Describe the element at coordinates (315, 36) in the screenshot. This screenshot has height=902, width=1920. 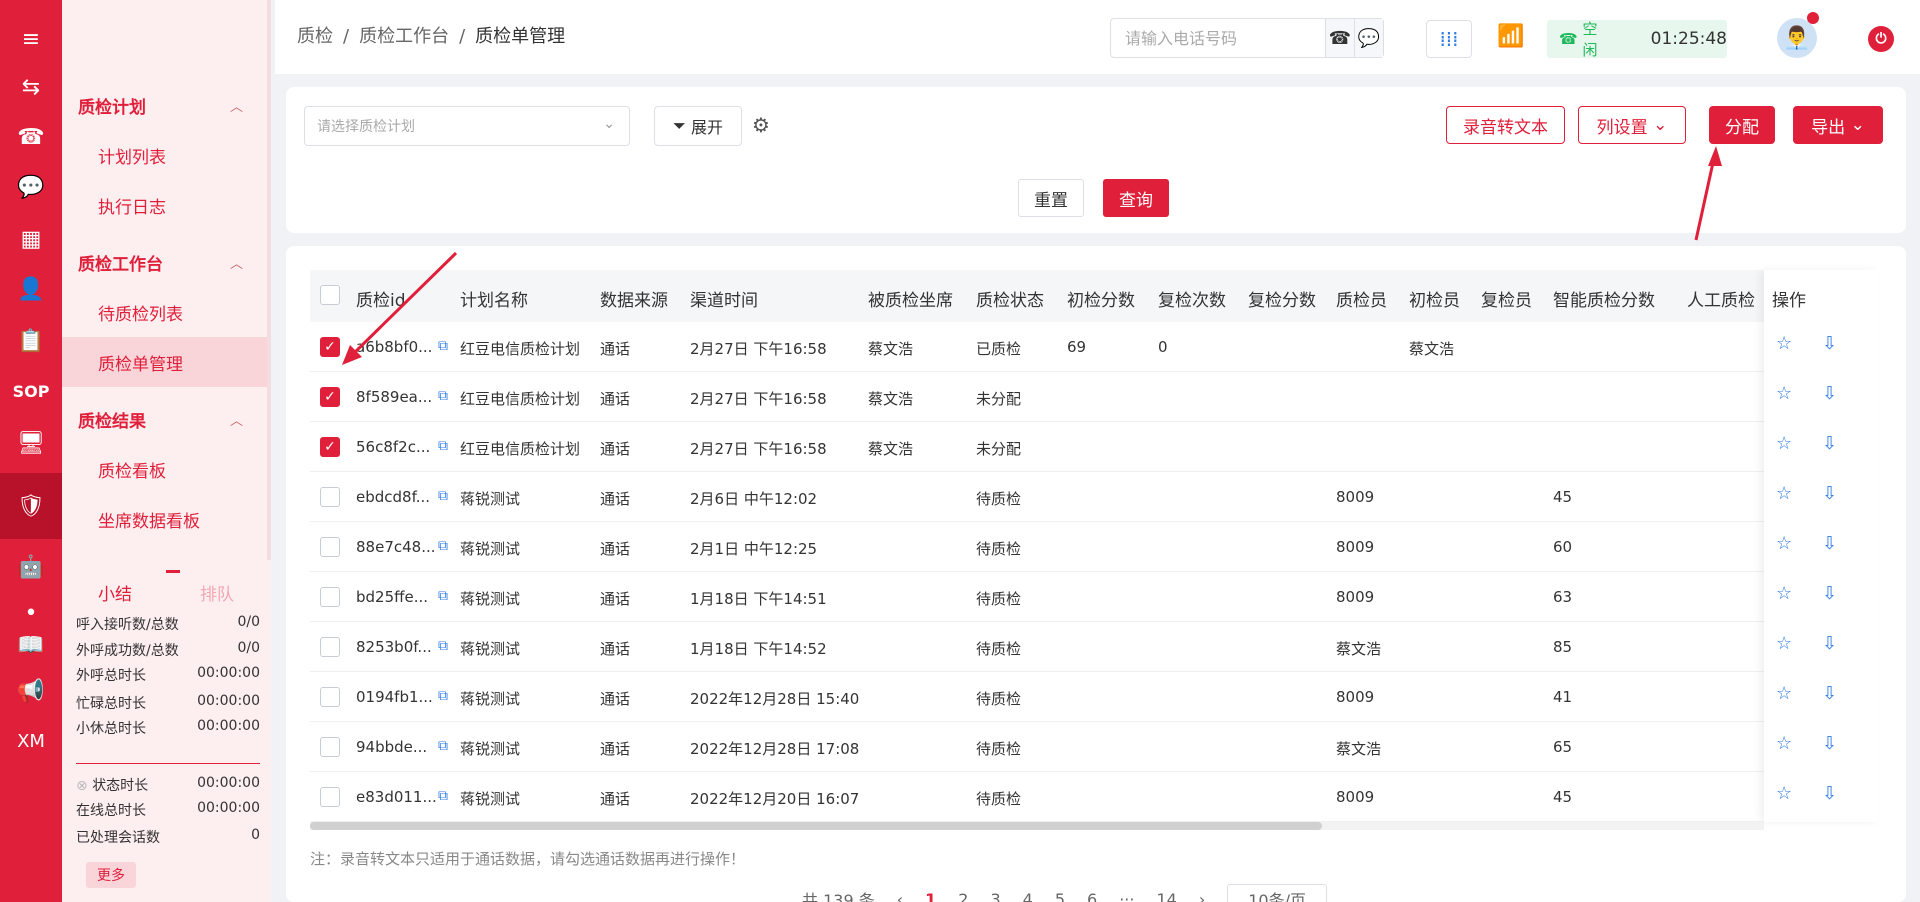
I see `breadcrumb-item: 质检` at that location.